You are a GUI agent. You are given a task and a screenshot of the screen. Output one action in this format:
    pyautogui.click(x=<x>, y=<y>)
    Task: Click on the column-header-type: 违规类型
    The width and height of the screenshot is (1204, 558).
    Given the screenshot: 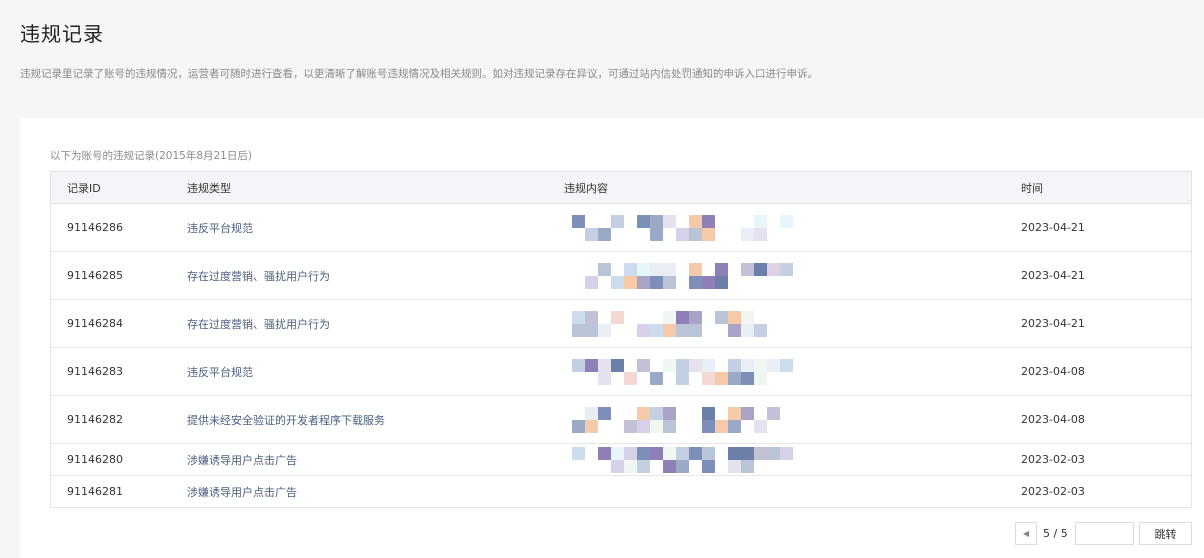 What is the action you would take?
    pyautogui.click(x=209, y=188)
    